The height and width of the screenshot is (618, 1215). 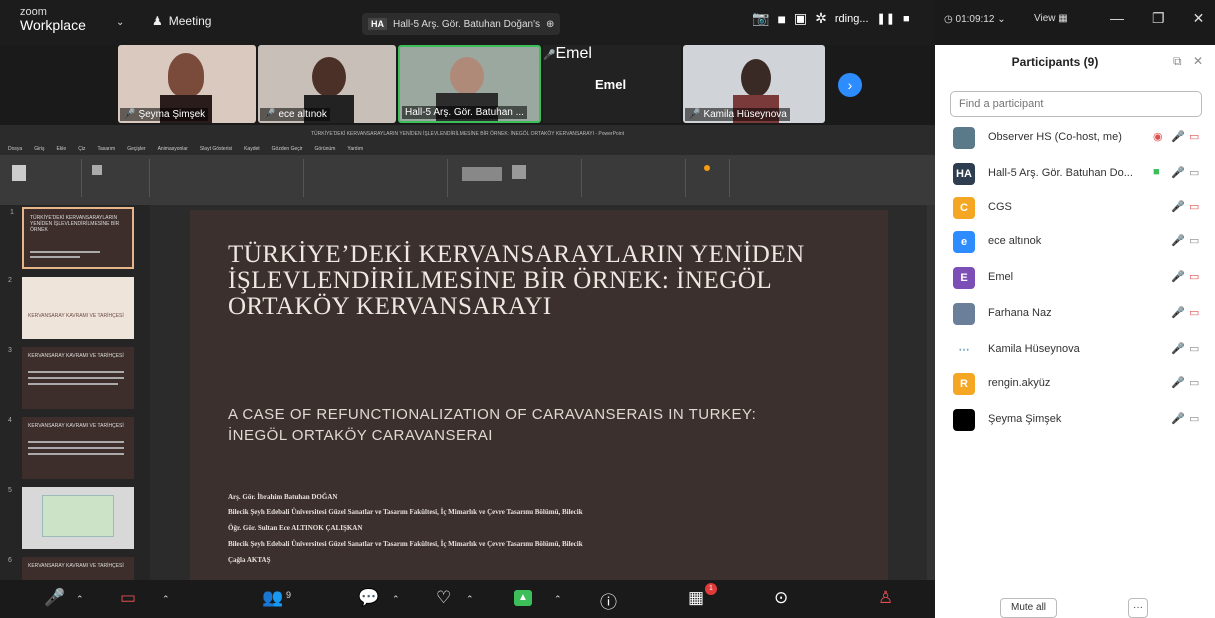 What do you see at coordinates (1075, 314) in the screenshot?
I see `participant-row: Farhana Naz 🎤 ▭` at bounding box center [1075, 314].